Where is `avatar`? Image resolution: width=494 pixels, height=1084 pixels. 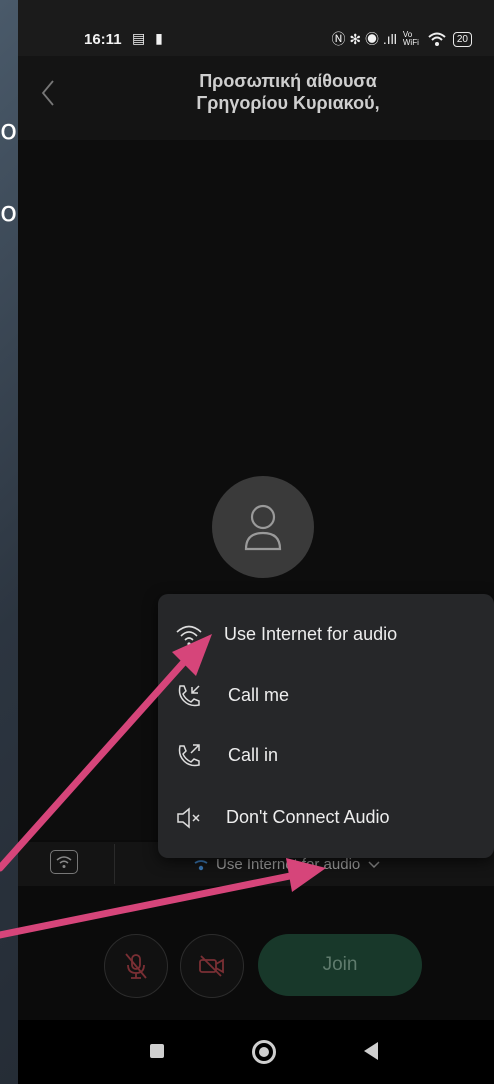 avatar is located at coordinates (263, 527).